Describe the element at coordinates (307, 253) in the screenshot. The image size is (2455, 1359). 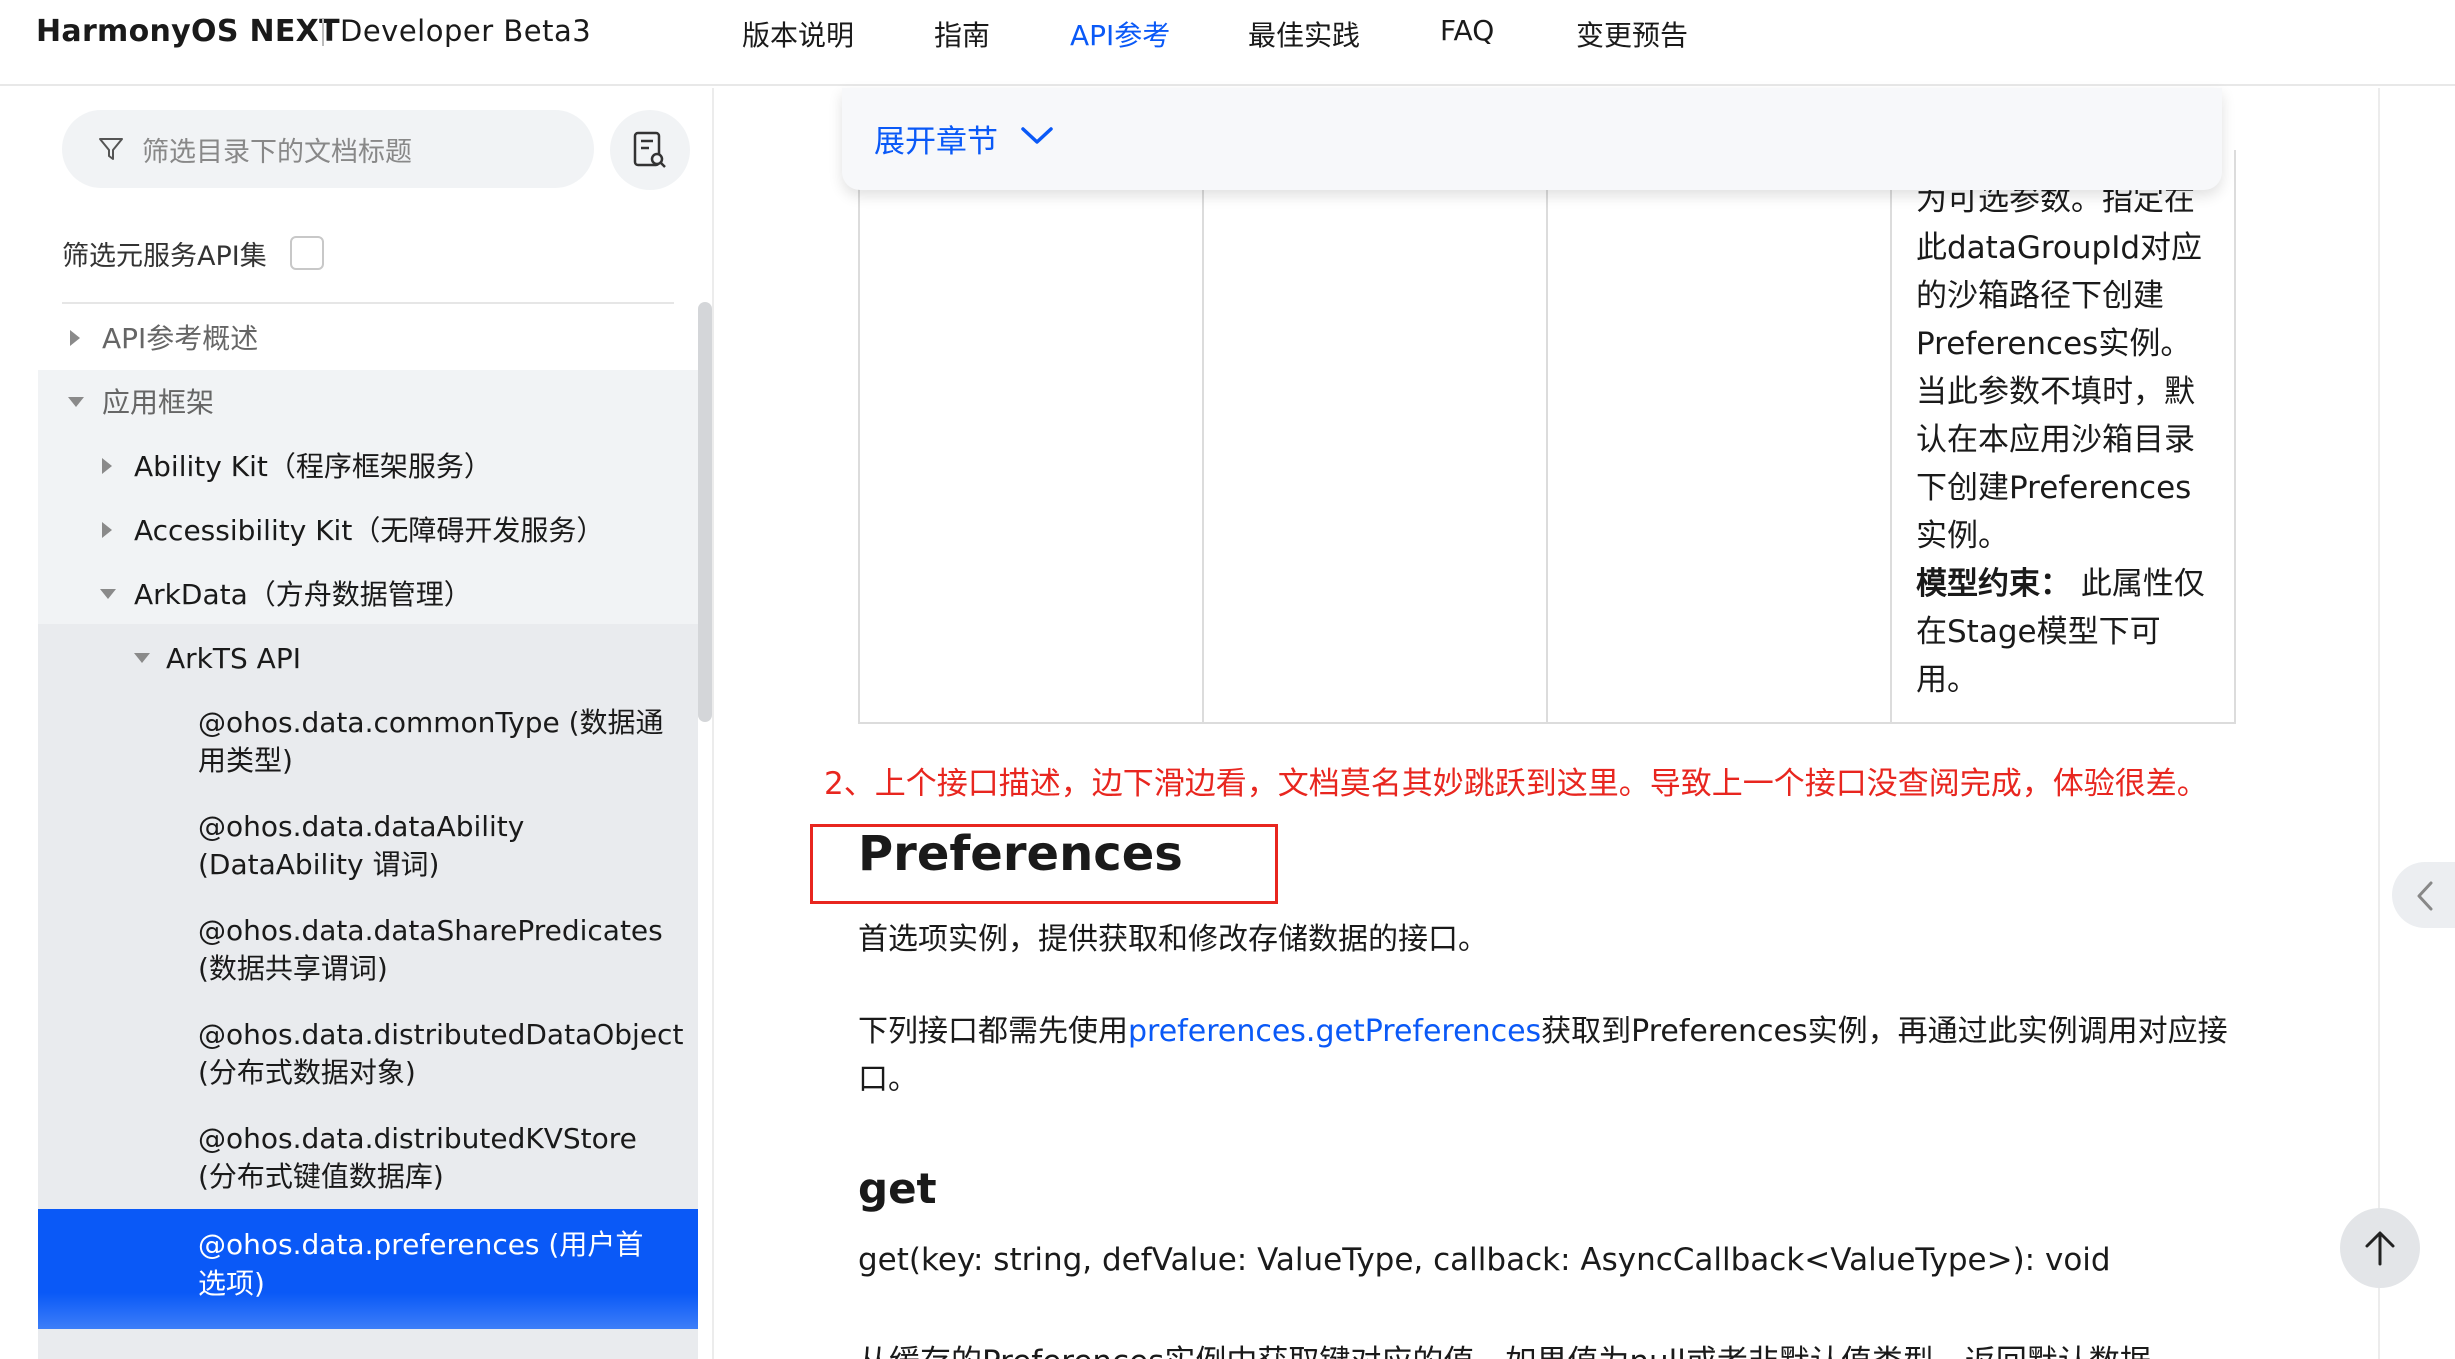
I see `atomic-service-filter-checkbox` at that location.